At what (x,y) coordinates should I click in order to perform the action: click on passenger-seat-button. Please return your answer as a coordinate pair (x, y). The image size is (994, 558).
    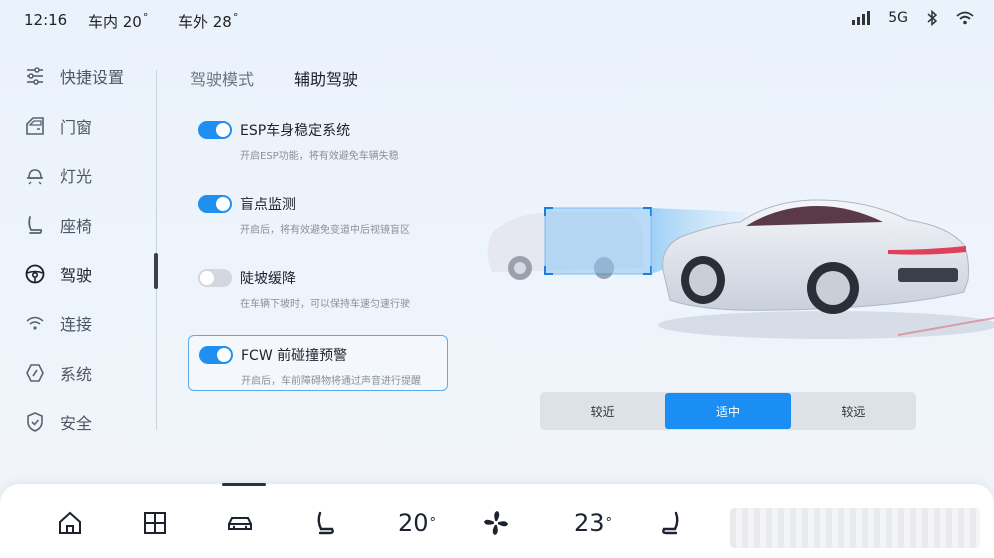
    Looking at the image, I should click on (670, 523).